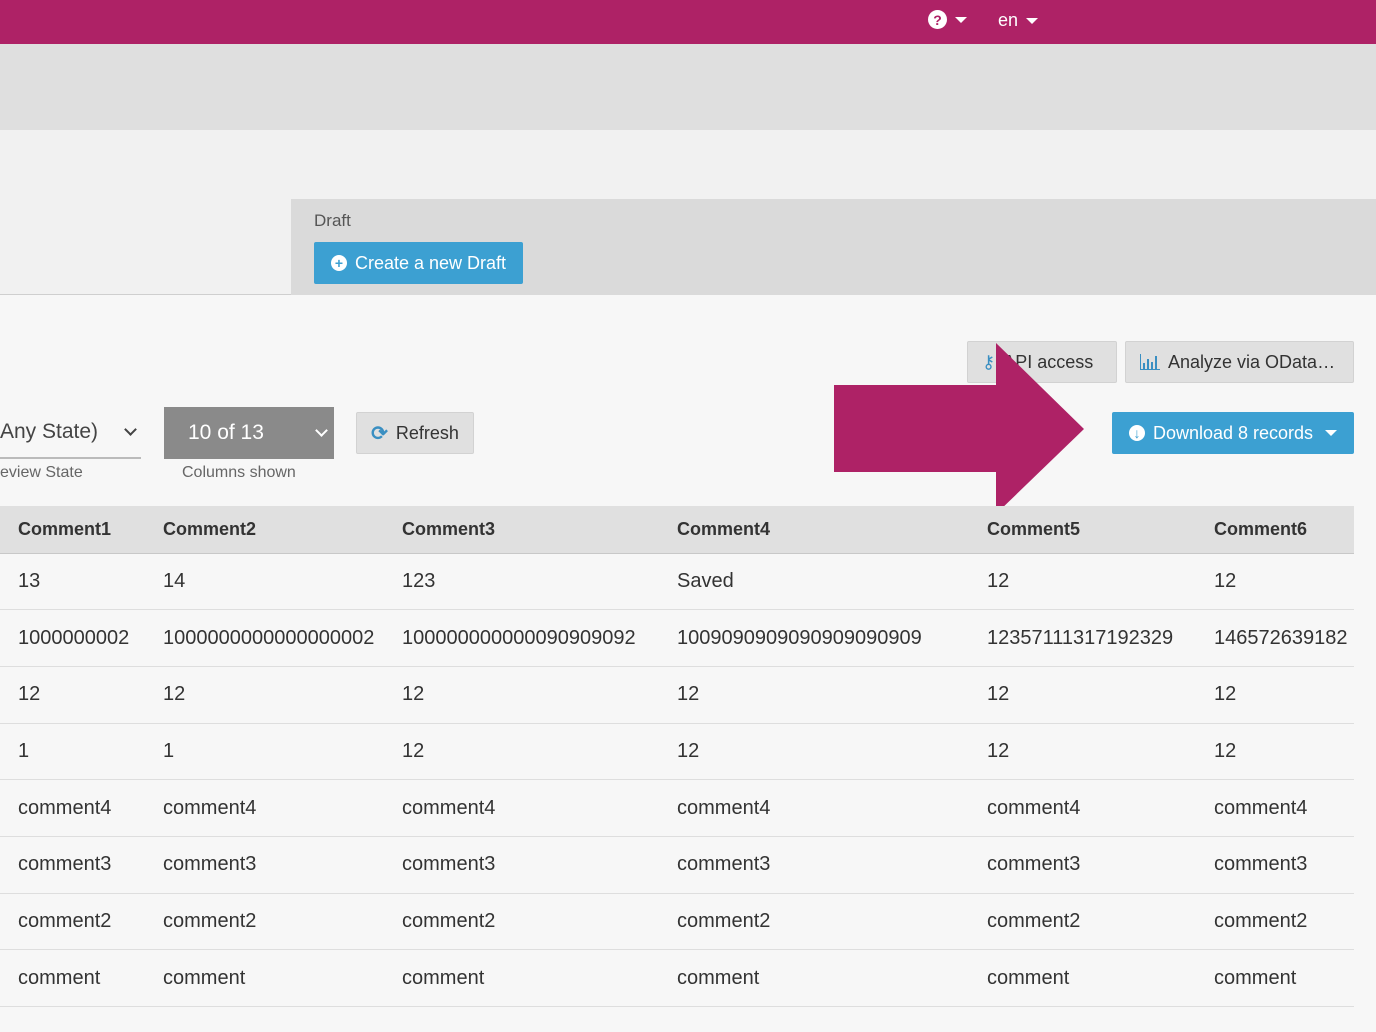 The height and width of the screenshot is (1032, 1376). Describe the element at coordinates (814, 638) in the screenshot. I see `table-cell: 1009090909090909090909` at that location.